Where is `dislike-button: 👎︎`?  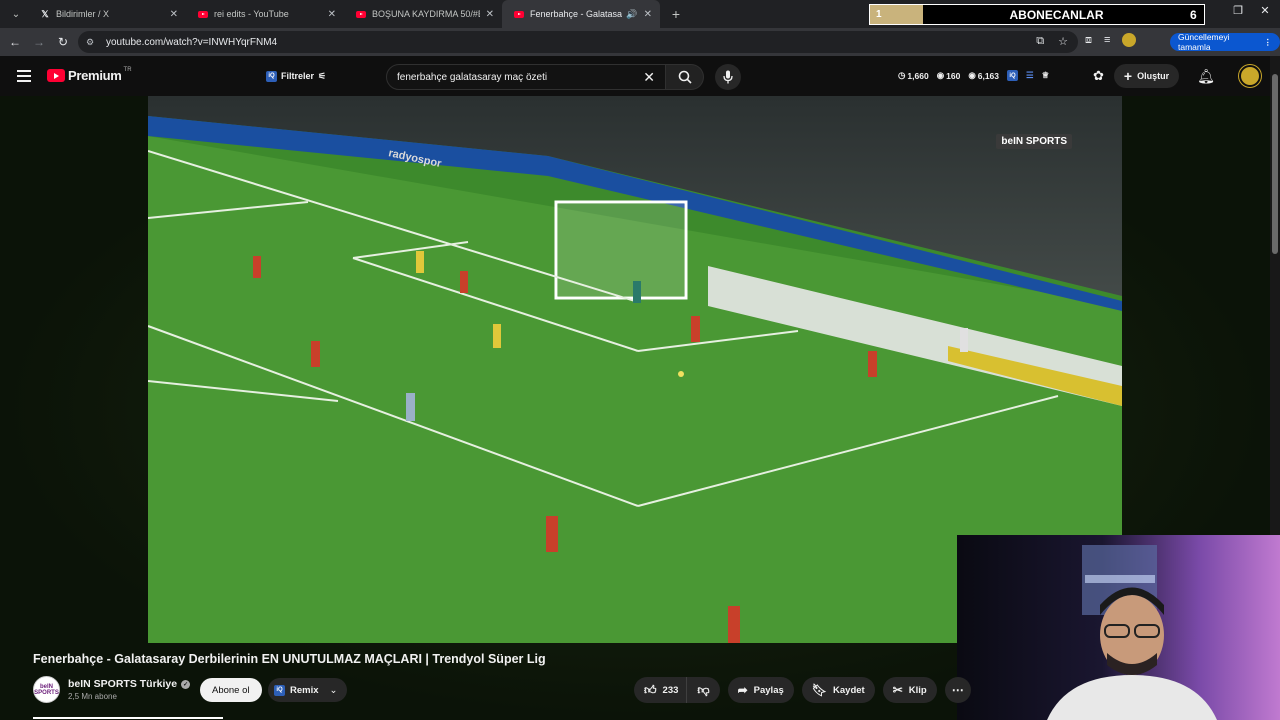 dislike-button: 👎︎ is located at coordinates (703, 690).